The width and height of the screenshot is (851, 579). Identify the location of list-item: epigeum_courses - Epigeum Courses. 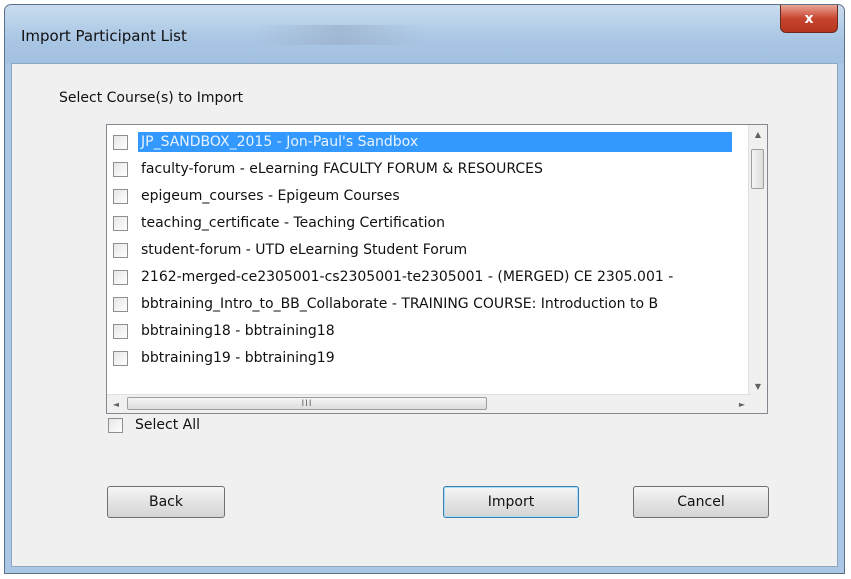
(426, 196).